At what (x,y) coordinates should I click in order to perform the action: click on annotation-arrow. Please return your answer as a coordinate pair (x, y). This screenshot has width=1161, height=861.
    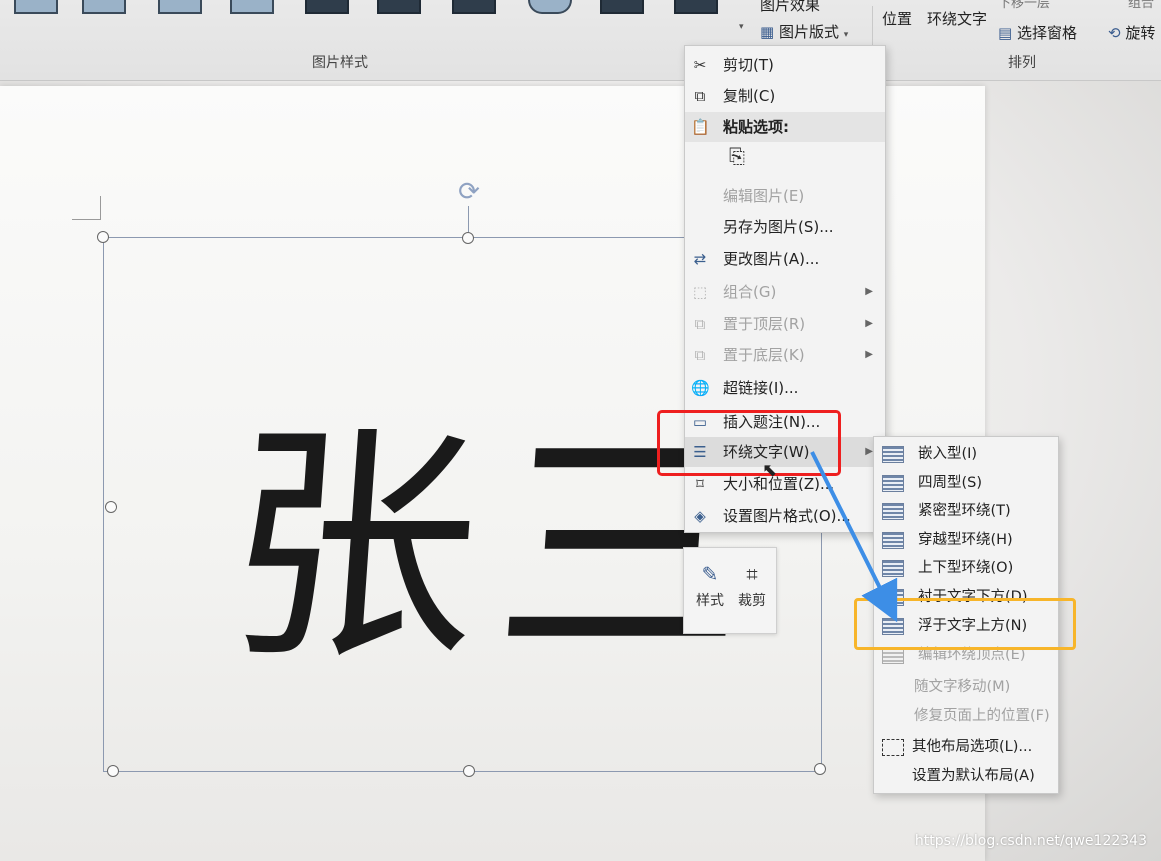
    Looking at the image, I should click on (854, 537).